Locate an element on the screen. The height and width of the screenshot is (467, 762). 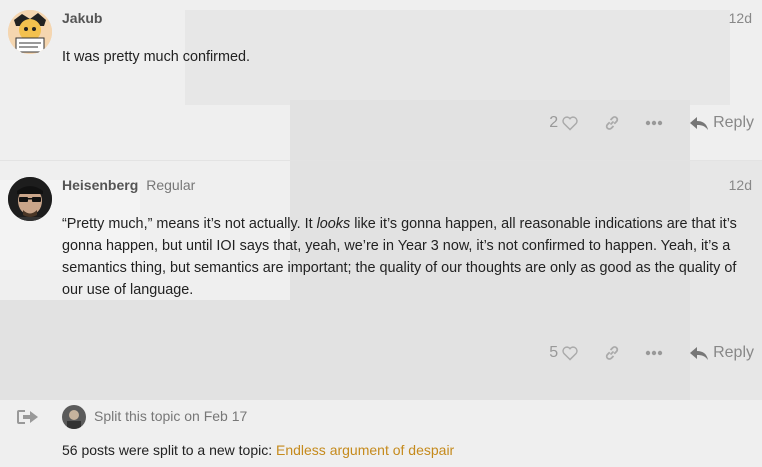
username: Heisenberg Regular is located at coordinates (128, 185).